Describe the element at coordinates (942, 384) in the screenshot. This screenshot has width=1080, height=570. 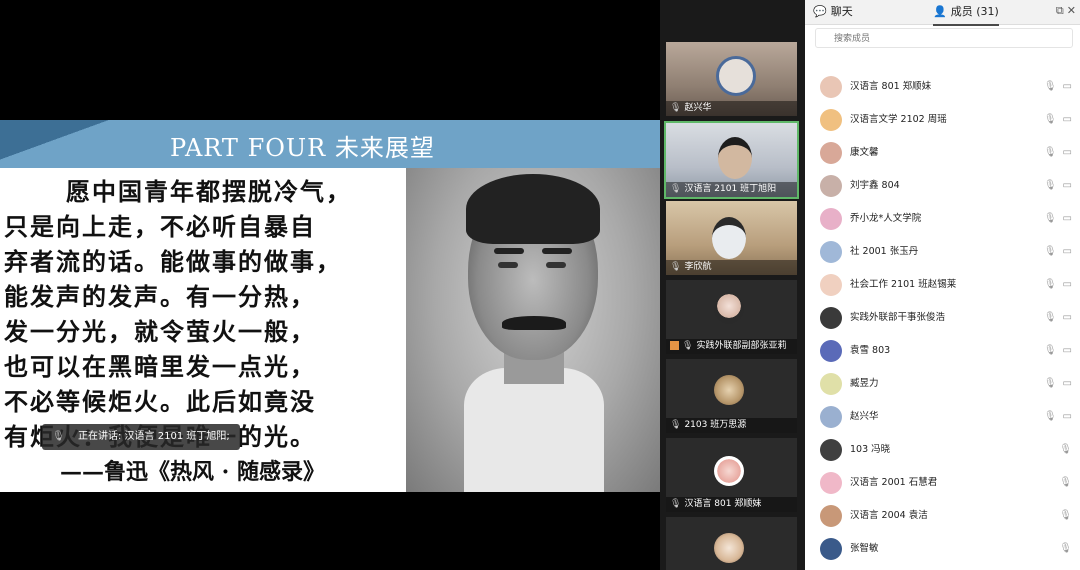
I see `member-row: 臧昱力 🎙 ▭` at that location.